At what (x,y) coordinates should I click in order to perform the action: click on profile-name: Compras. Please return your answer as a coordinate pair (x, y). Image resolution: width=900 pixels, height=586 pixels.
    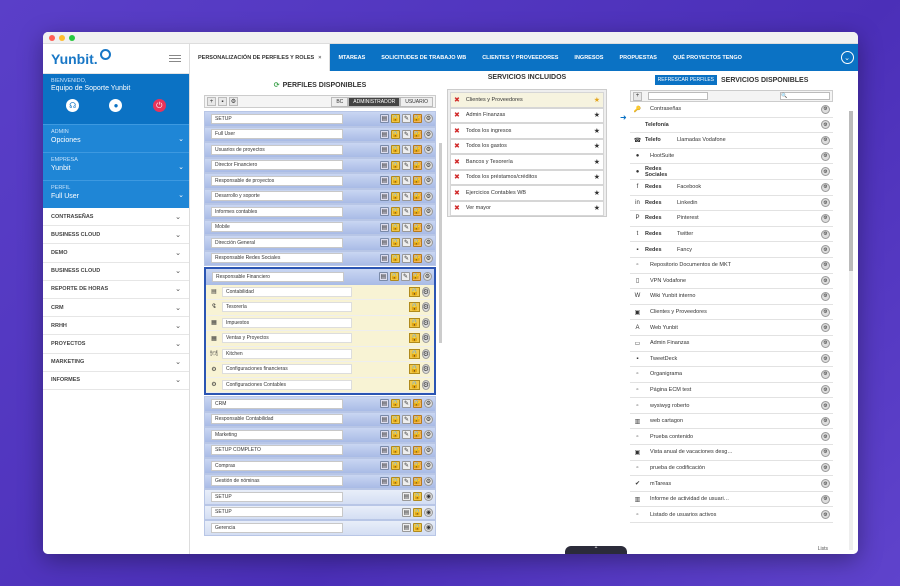
    Looking at the image, I should click on (277, 465).